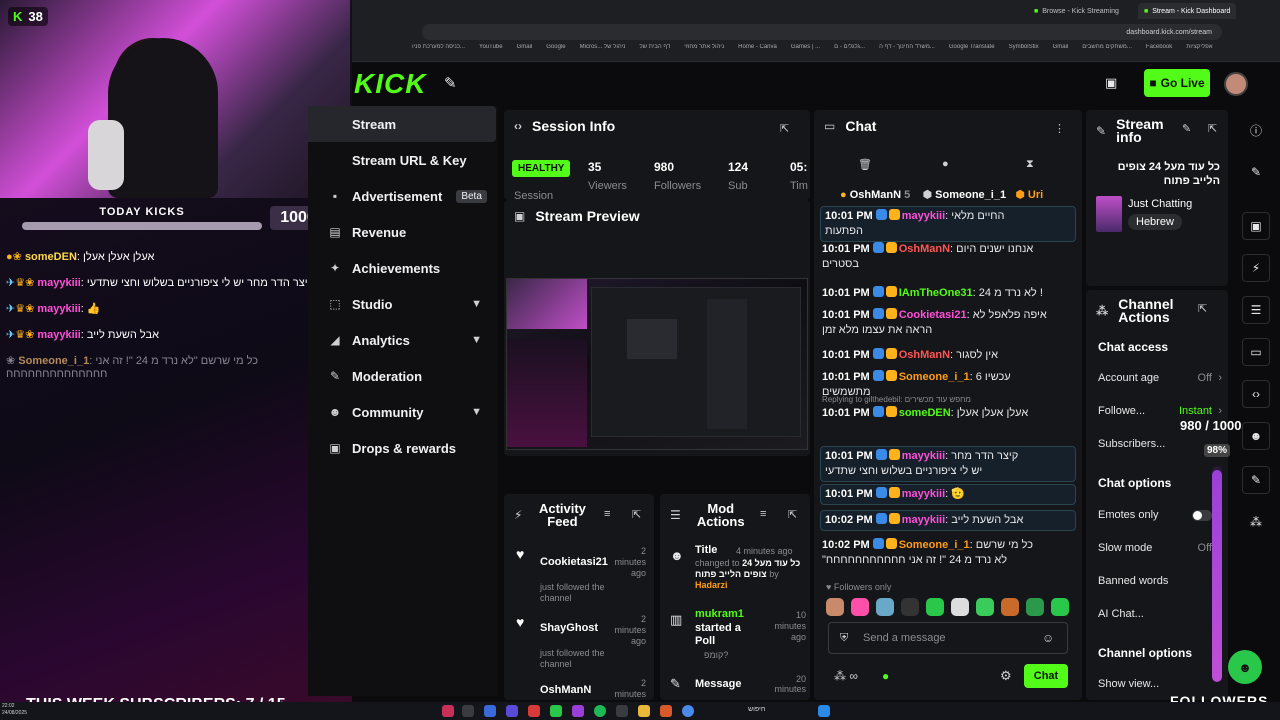 This screenshot has width=1280, height=720. What do you see at coordinates (402, 268) in the screenshot?
I see `sidebar-item-achievements: ✦ Achievements` at bounding box center [402, 268].